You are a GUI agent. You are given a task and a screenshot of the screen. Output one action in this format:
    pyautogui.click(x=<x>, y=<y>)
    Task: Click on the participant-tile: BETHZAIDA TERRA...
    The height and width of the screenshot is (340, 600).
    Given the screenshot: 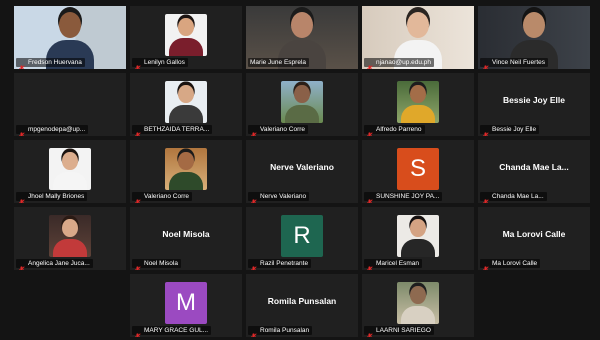 What is the action you would take?
    pyautogui.click(x=186, y=104)
    